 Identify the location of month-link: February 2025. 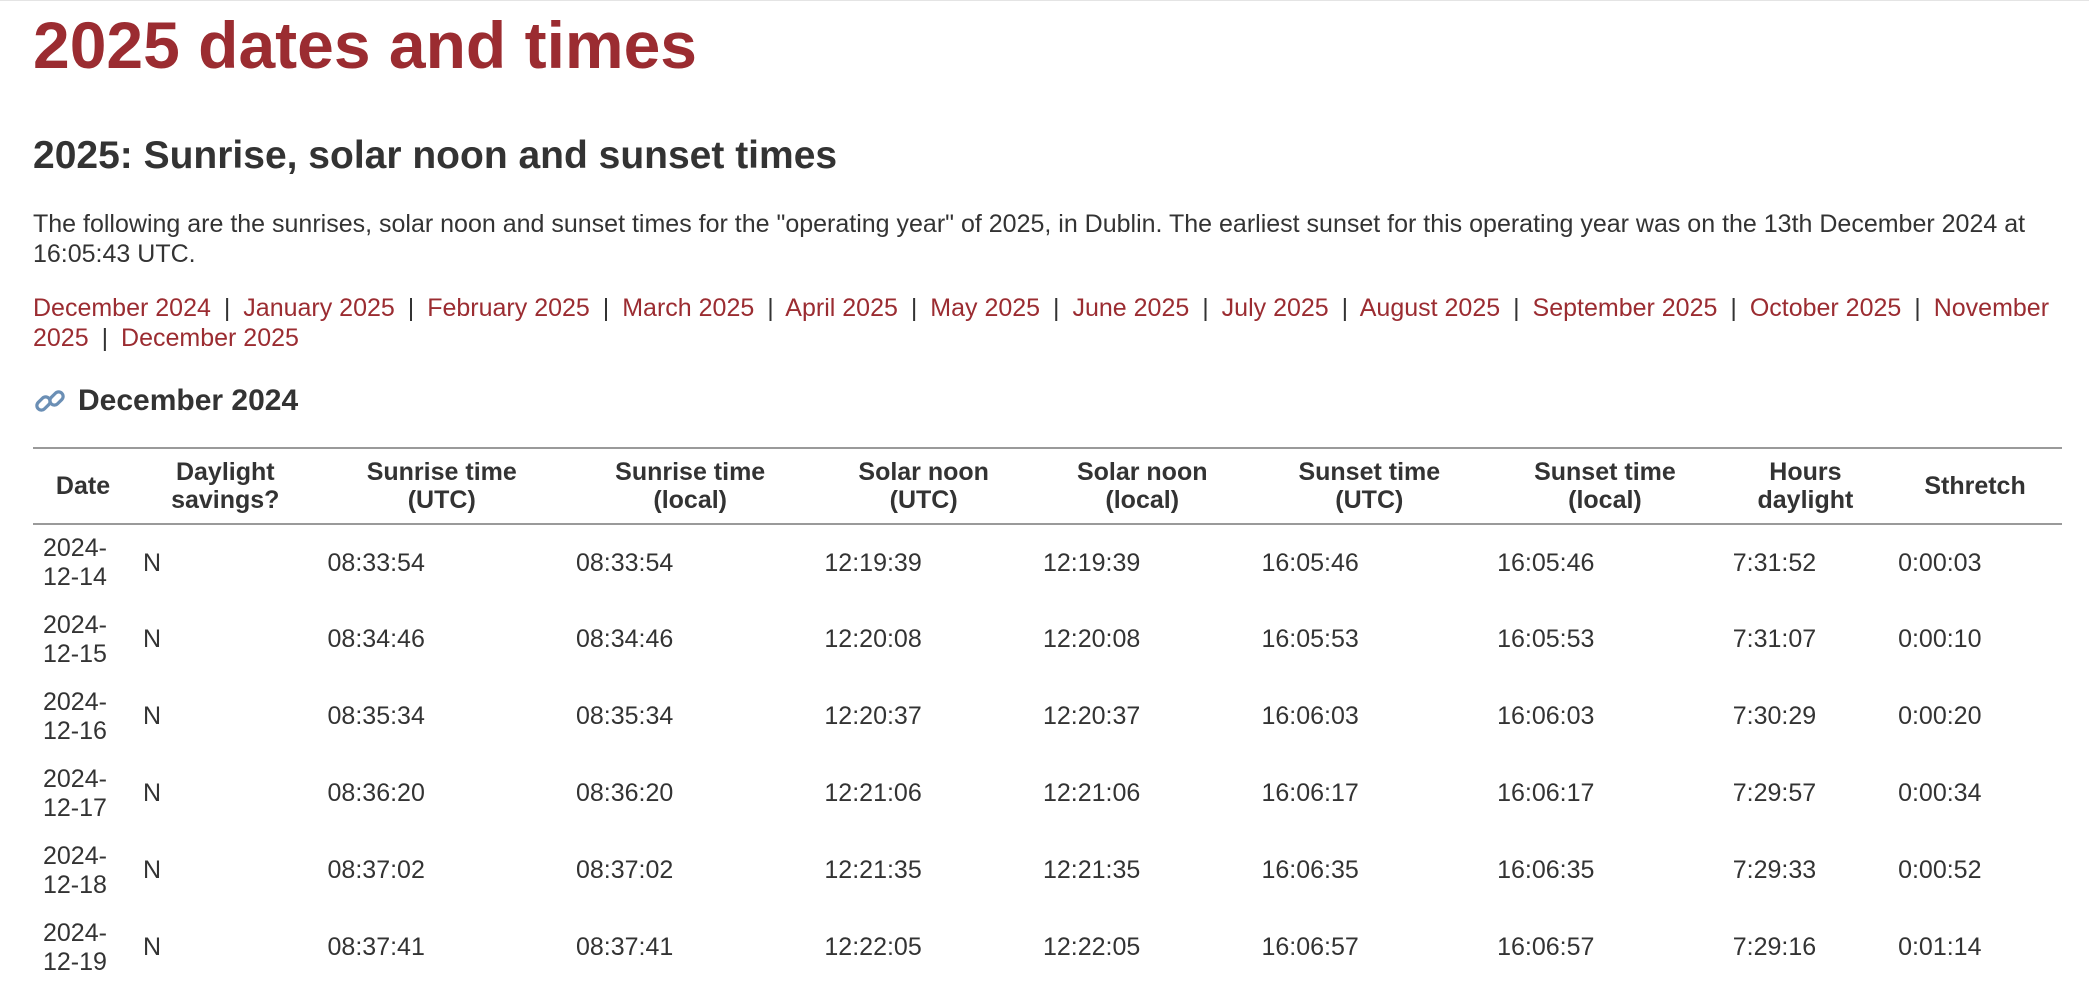
(508, 308).